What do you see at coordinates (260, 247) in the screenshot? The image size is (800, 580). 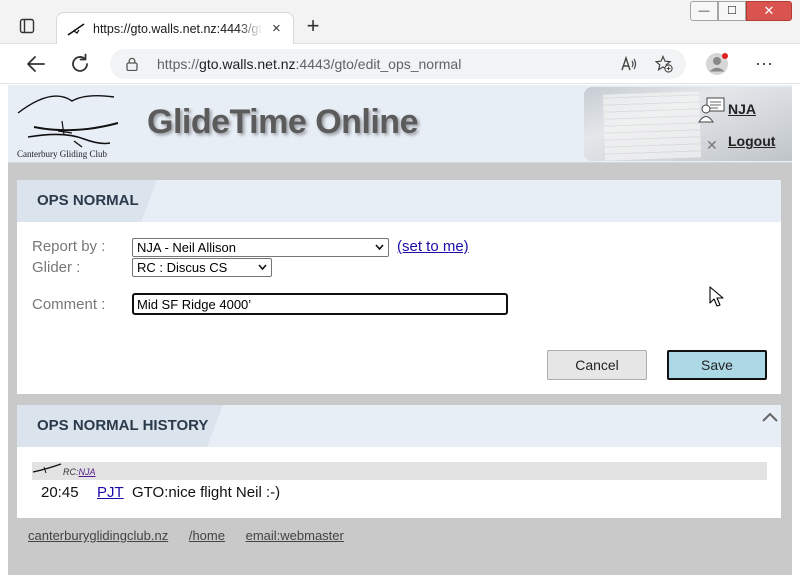 I see `report-by-select: NJA - Neil Allison` at bounding box center [260, 247].